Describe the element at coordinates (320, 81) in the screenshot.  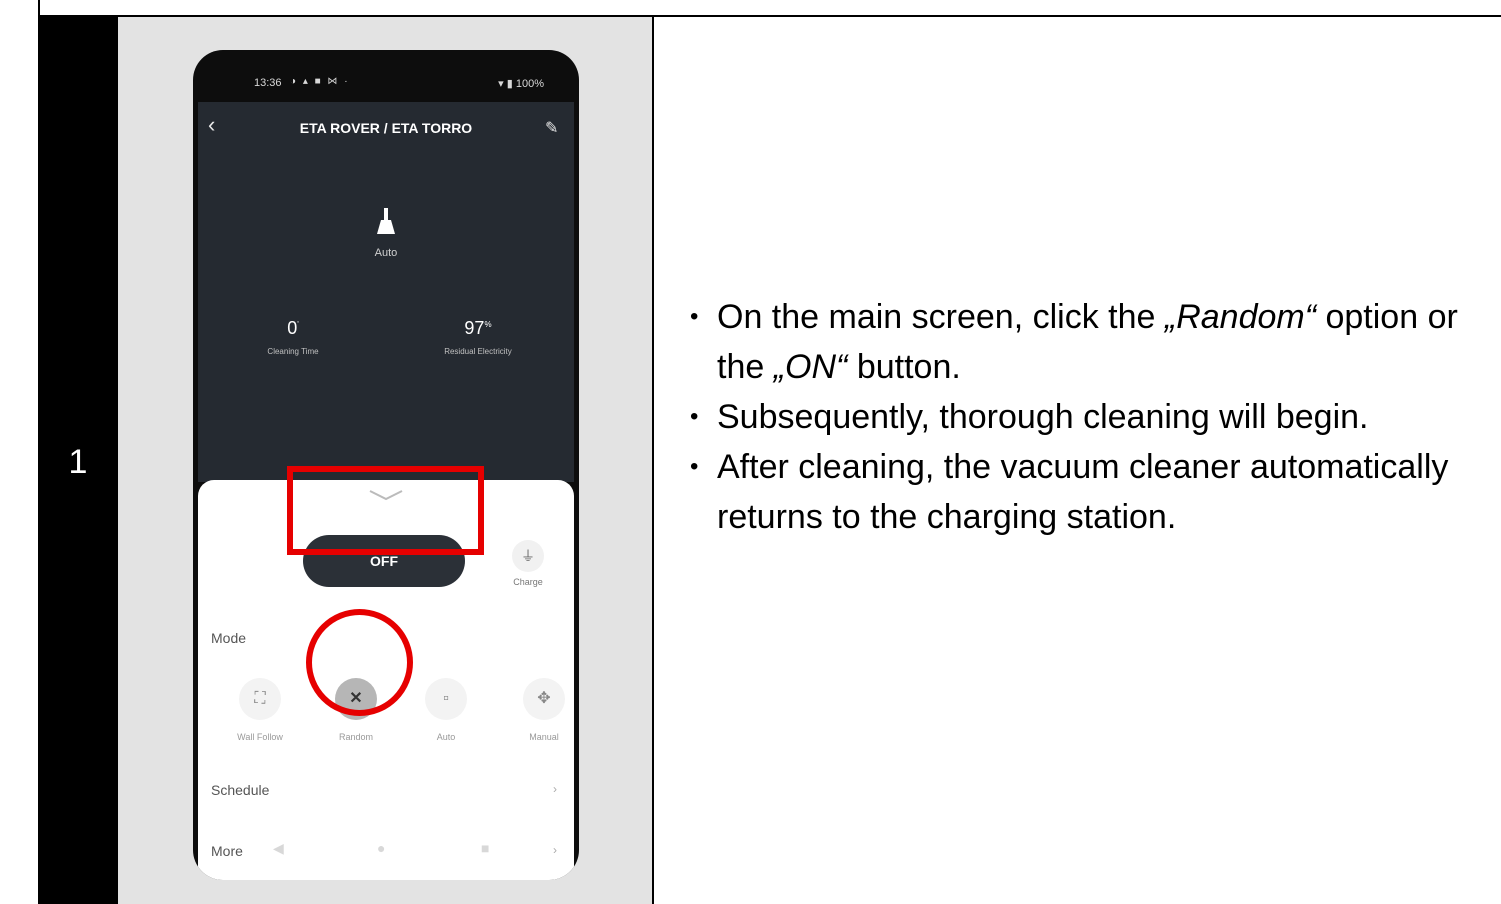
I see `status-icons-left: ◑ ▴ ■ ⋈ ·` at that location.